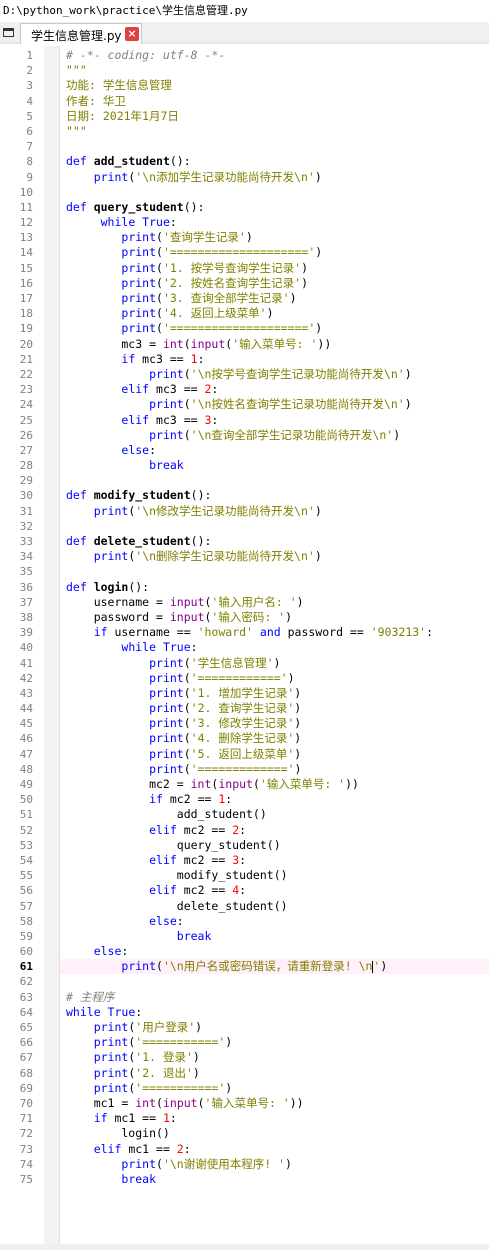  What do you see at coordinates (254, 1012) in the screenshot?
I see `code-line: 64 while True:` at bounding box center [254, 1012].